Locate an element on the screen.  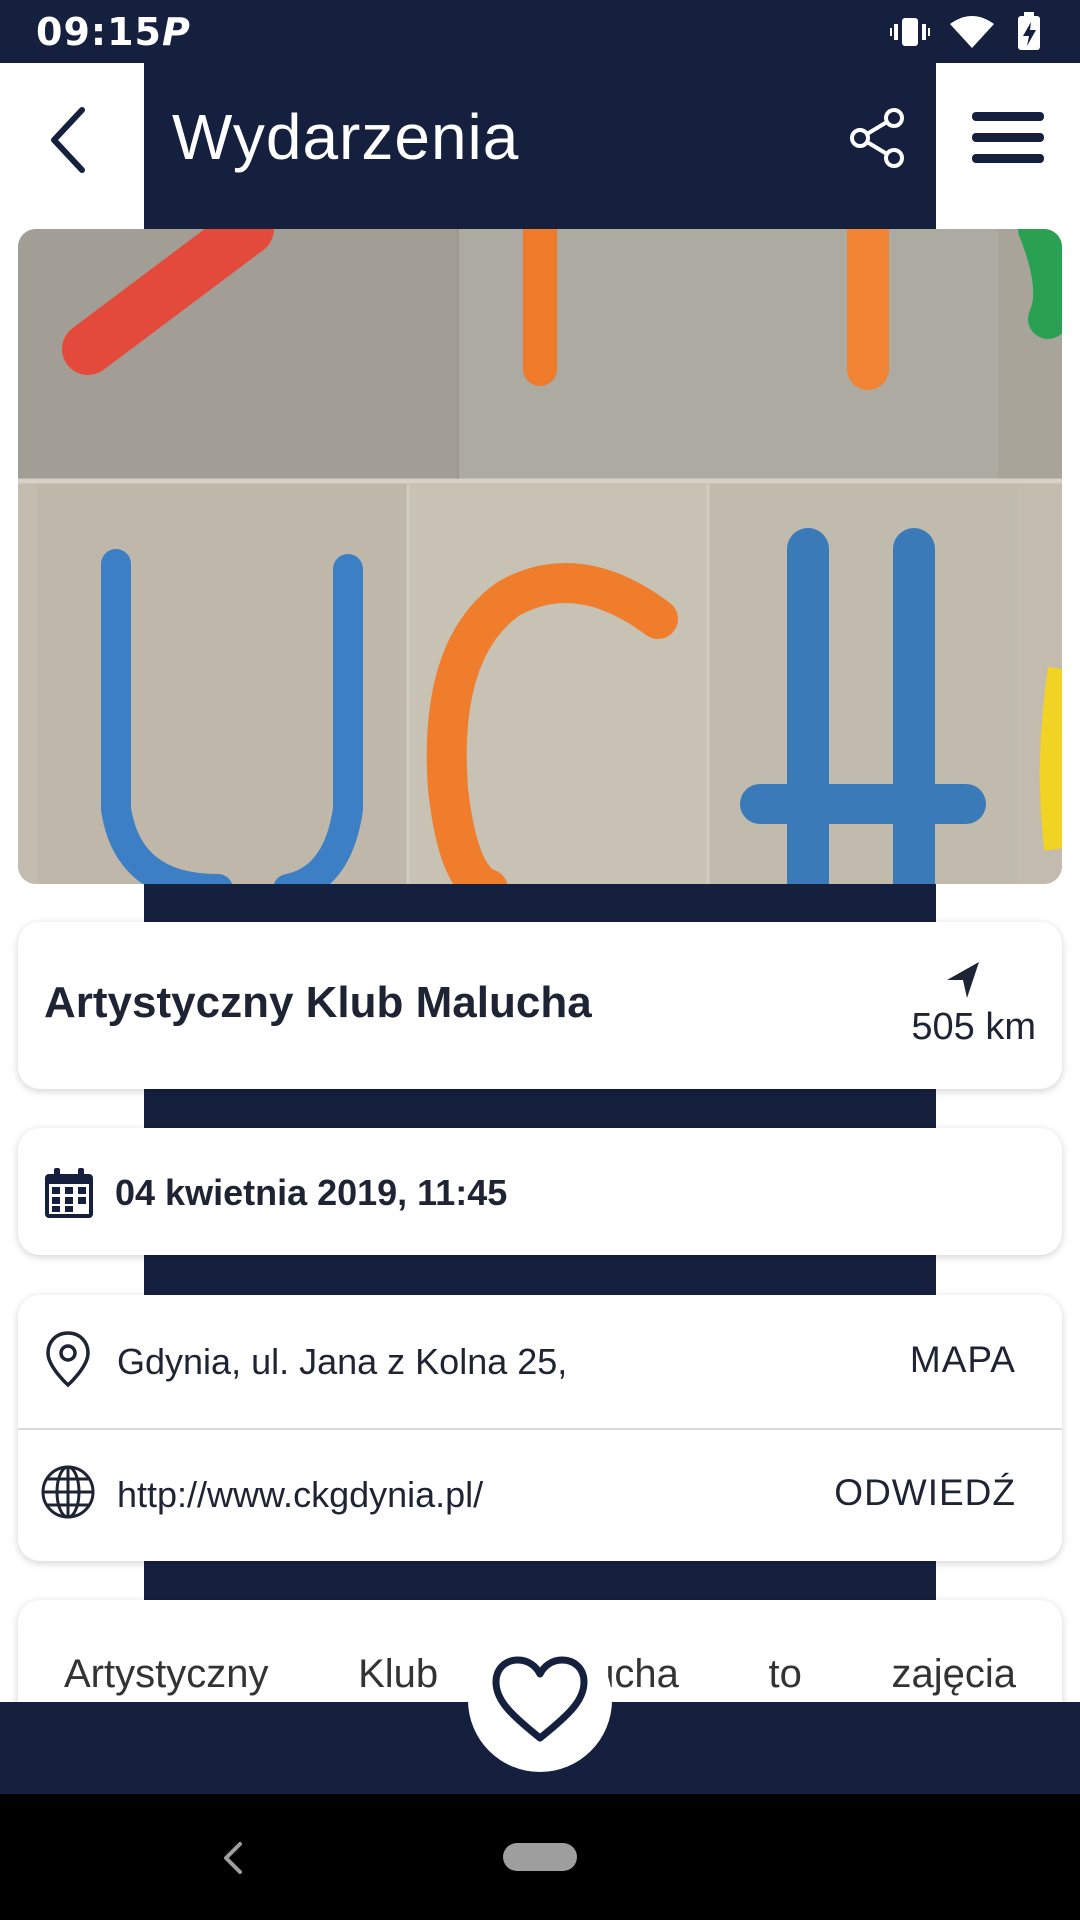
event-title-card: Artystyczny Klub Malucha 505 km is located at coordinates (540, 1005).